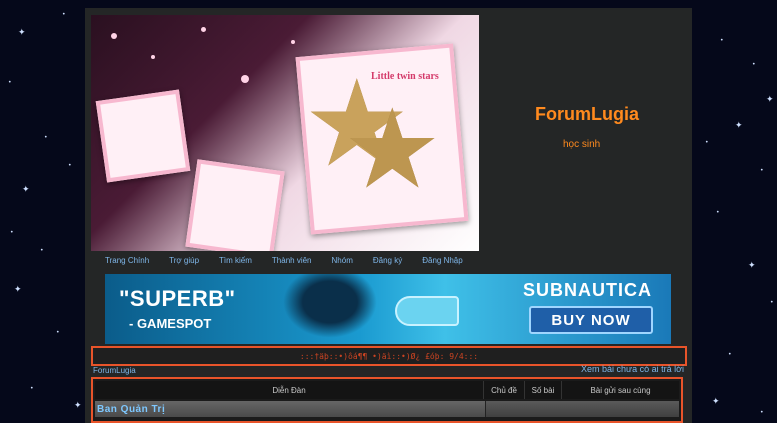  What do you see at coordinates (235, 260) in the screenshot?
I see `nav-search: Tìm kiếm` at bounding box center [235, 260].